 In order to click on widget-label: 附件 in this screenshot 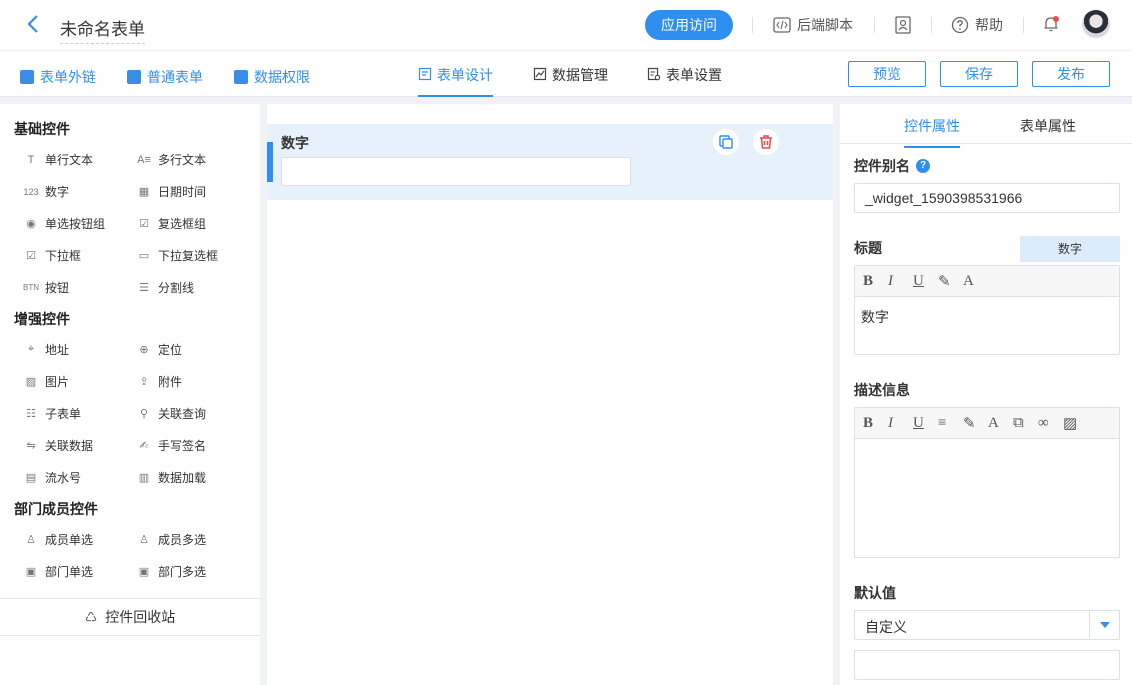, I will do `click(170, 382)`.